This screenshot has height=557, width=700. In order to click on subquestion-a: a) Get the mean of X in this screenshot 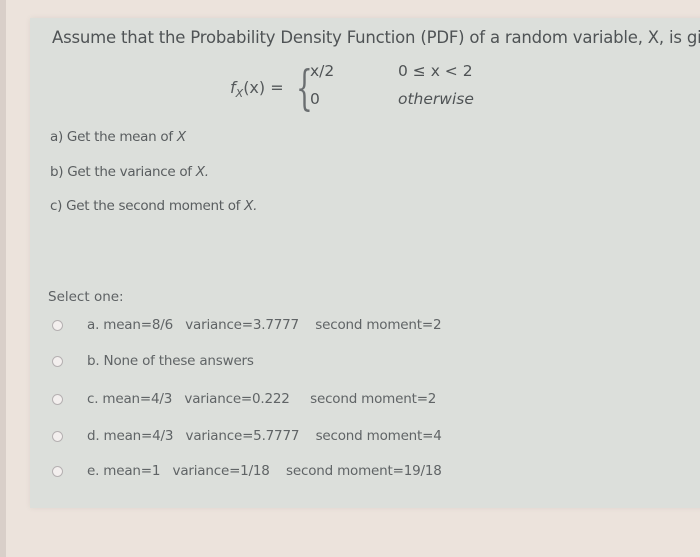, I will do `click(118, 137)`.